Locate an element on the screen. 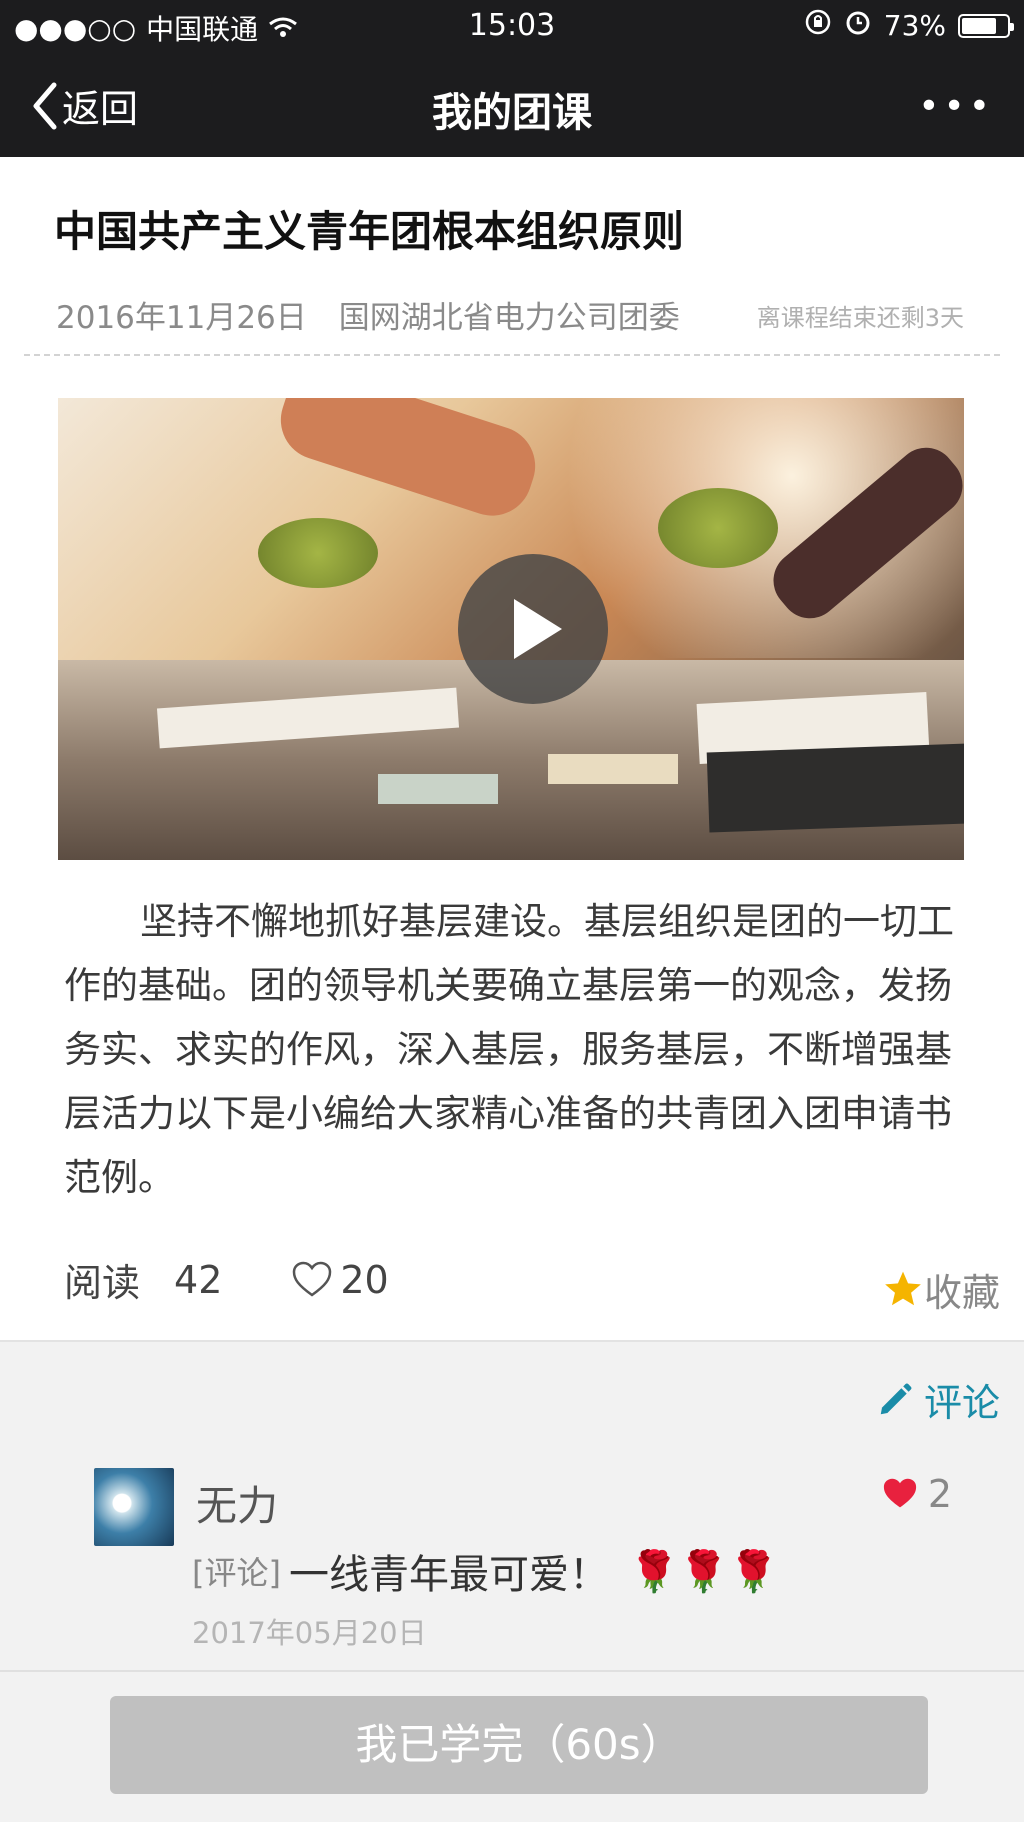  comment-text: 一线青年最可爱！ is located at coordinates (448, 1575).